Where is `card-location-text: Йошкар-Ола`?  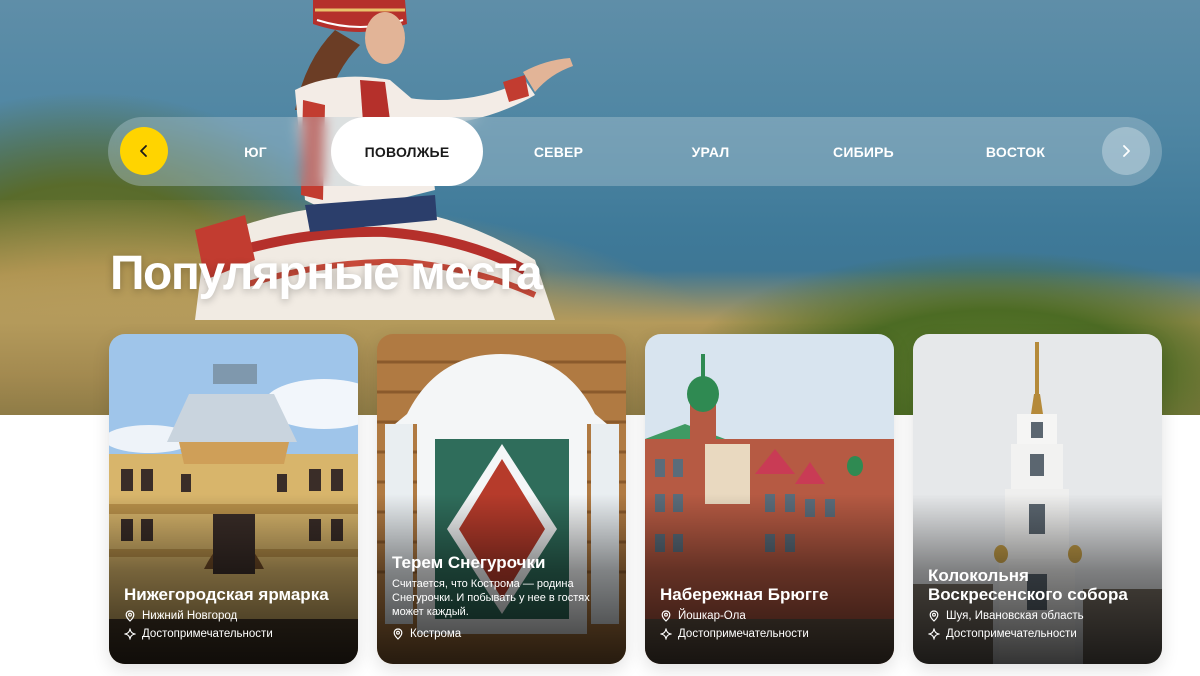
card-location-text: Йошкар-Ола is located at coordinates (712, 616).